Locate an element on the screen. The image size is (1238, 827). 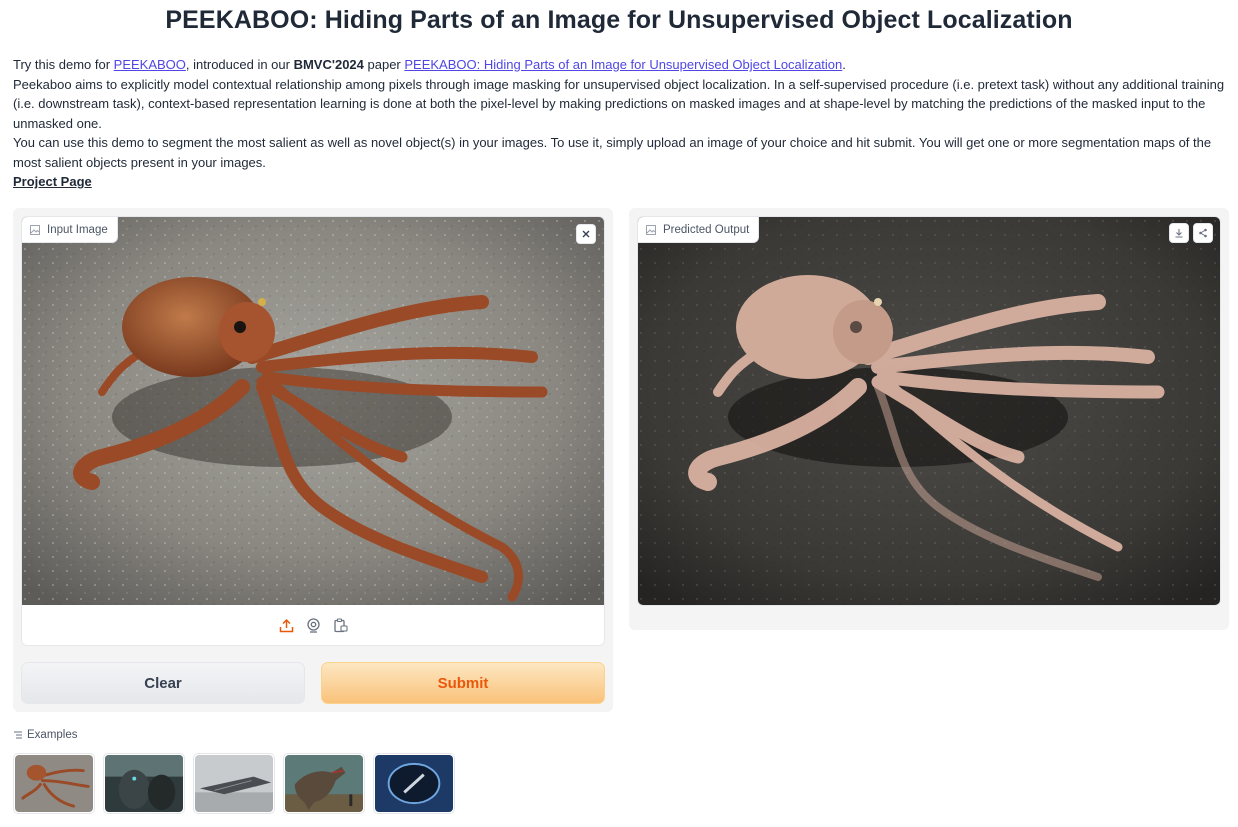
webcam-icon is located at coordinates (313, 625).